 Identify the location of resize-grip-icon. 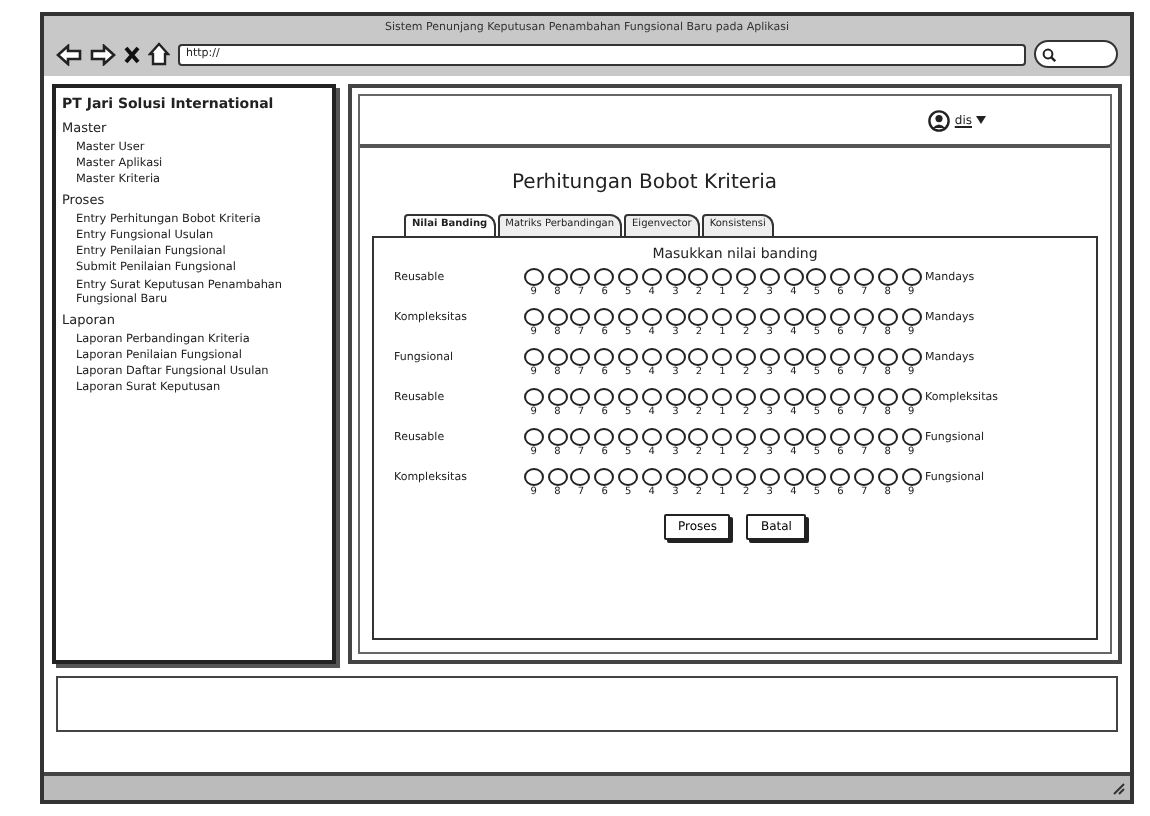
(1119, 788).